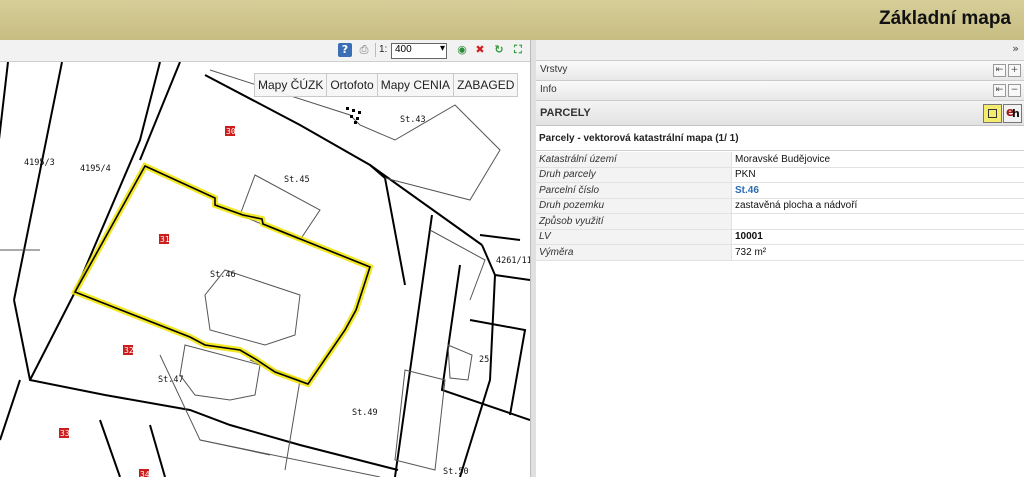 This screenshot has height=477, width=1024. What do you see at coordinates (419, 51) in the screenshot?
I see `scale-select: 400 ▾` at bounding box center [419, 51].